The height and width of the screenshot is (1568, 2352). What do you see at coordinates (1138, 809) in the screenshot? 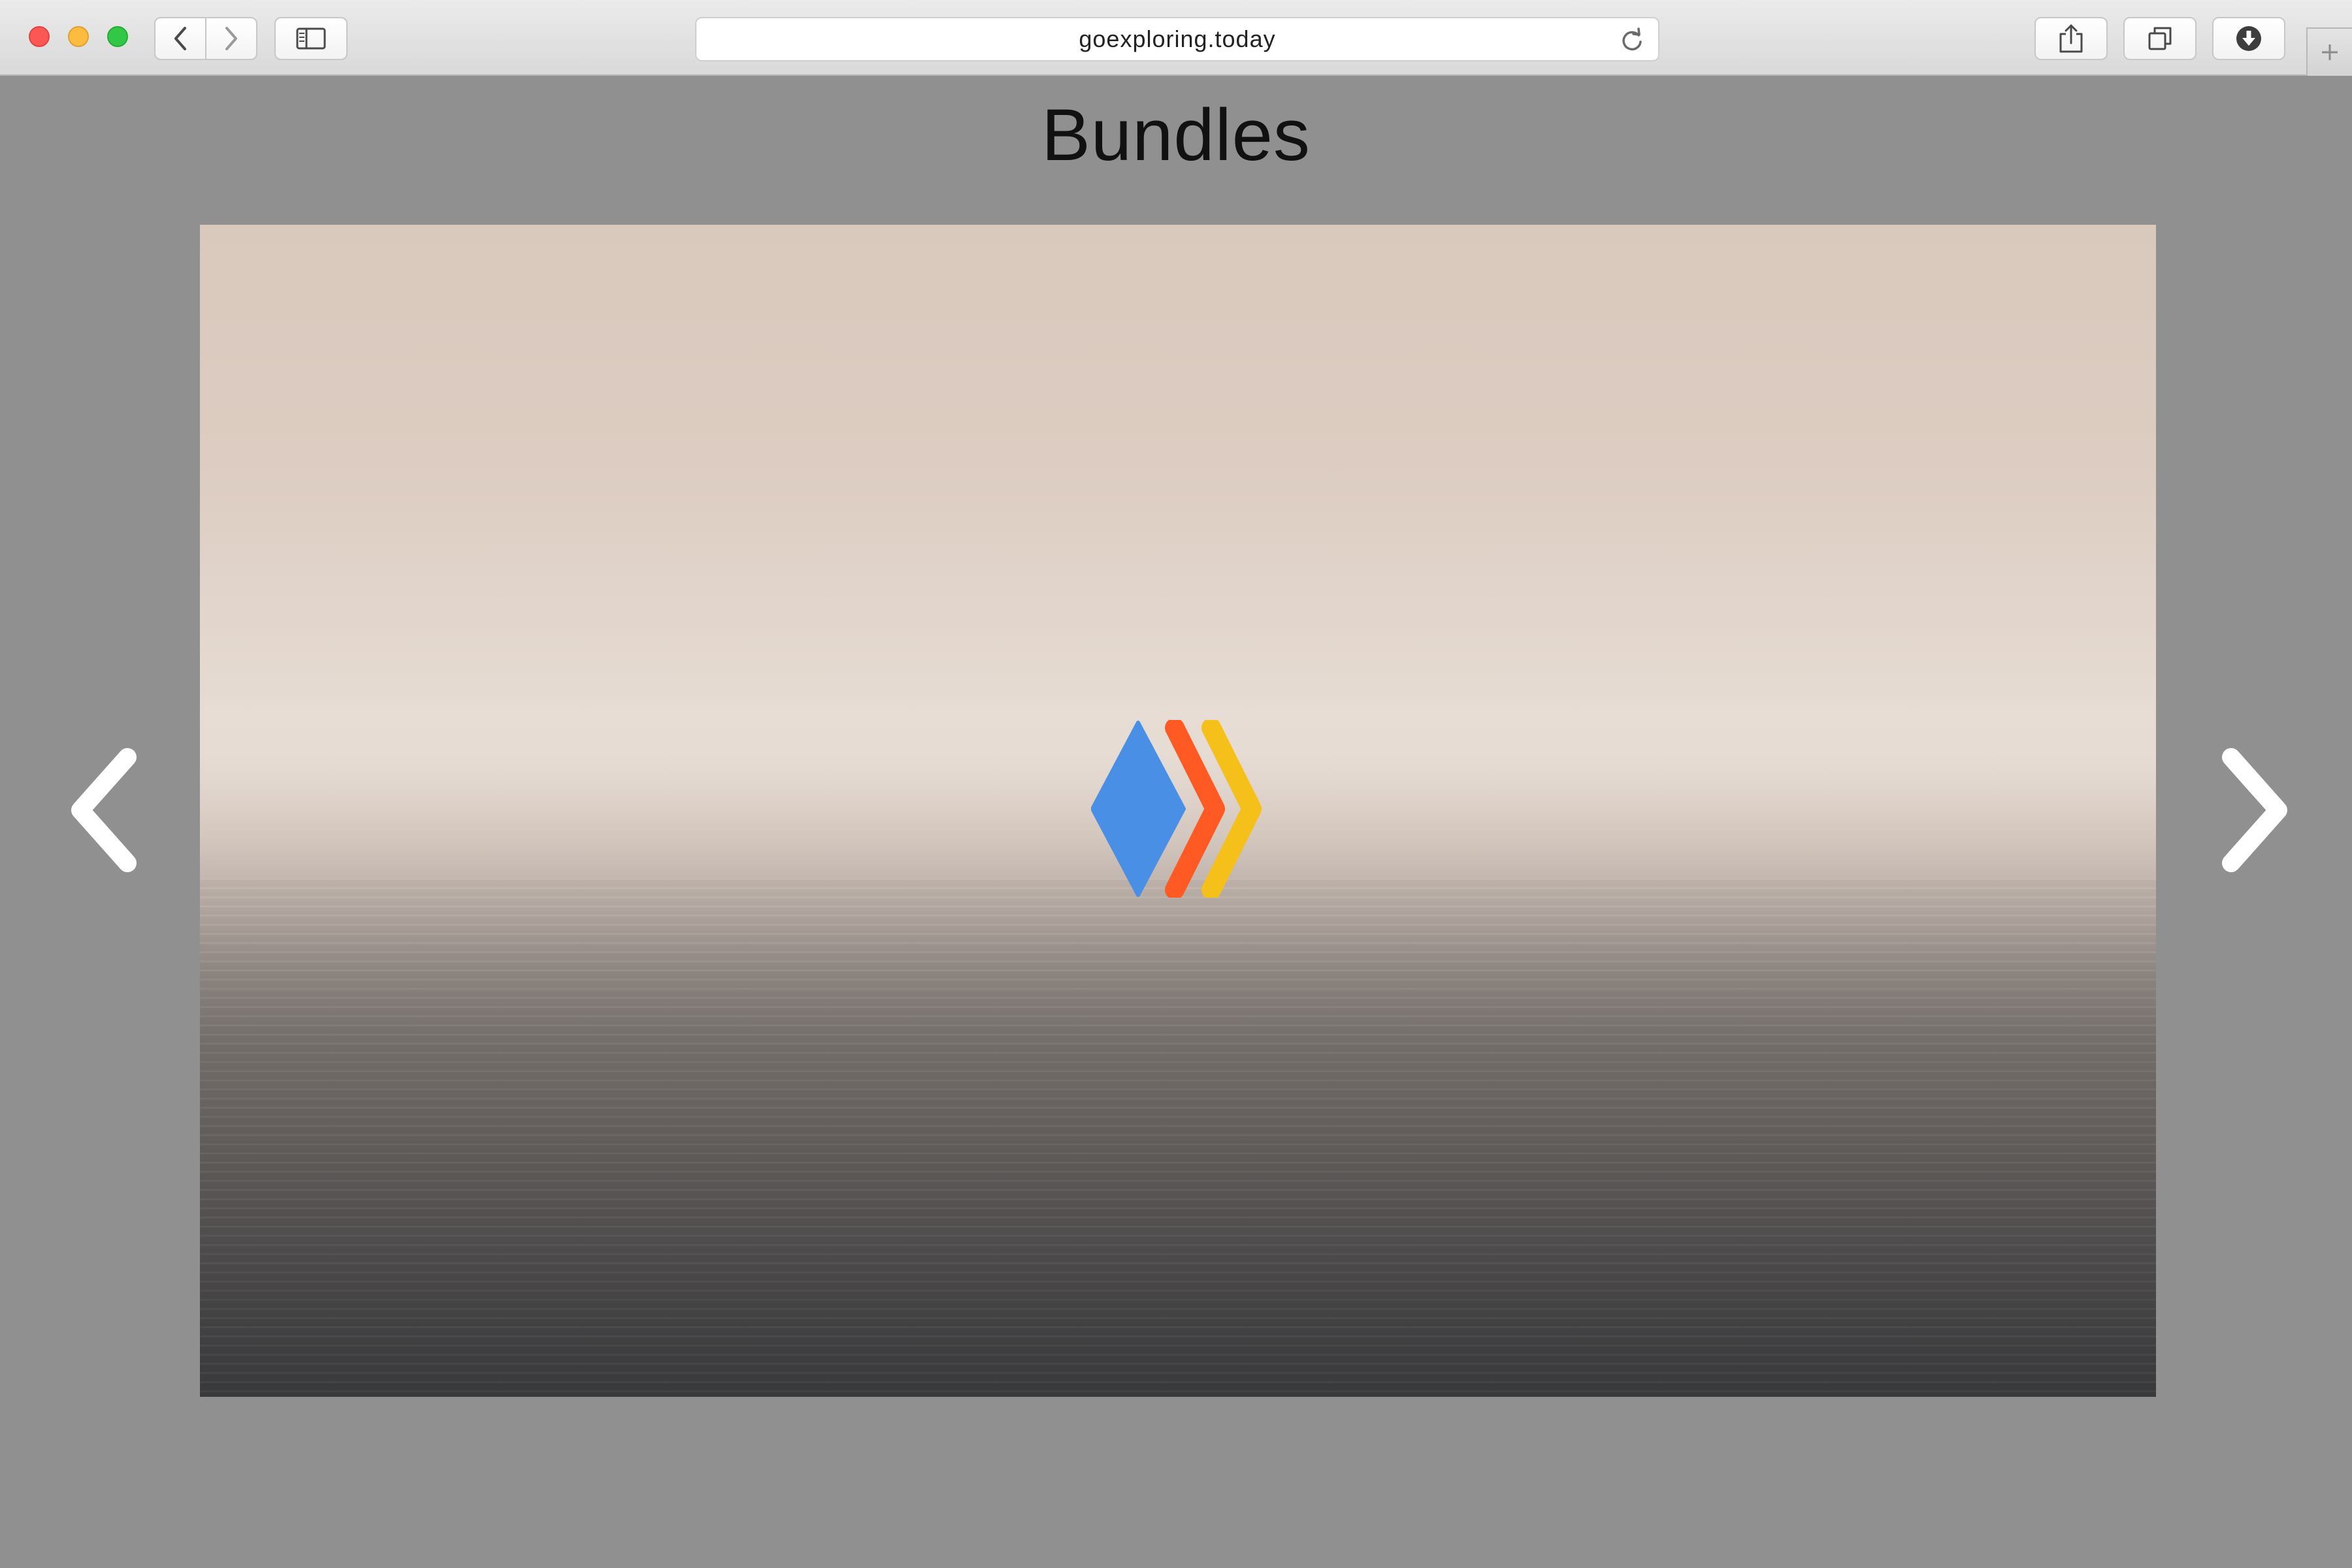
I see `logo-diamond` at bounding box center [1138, 809].